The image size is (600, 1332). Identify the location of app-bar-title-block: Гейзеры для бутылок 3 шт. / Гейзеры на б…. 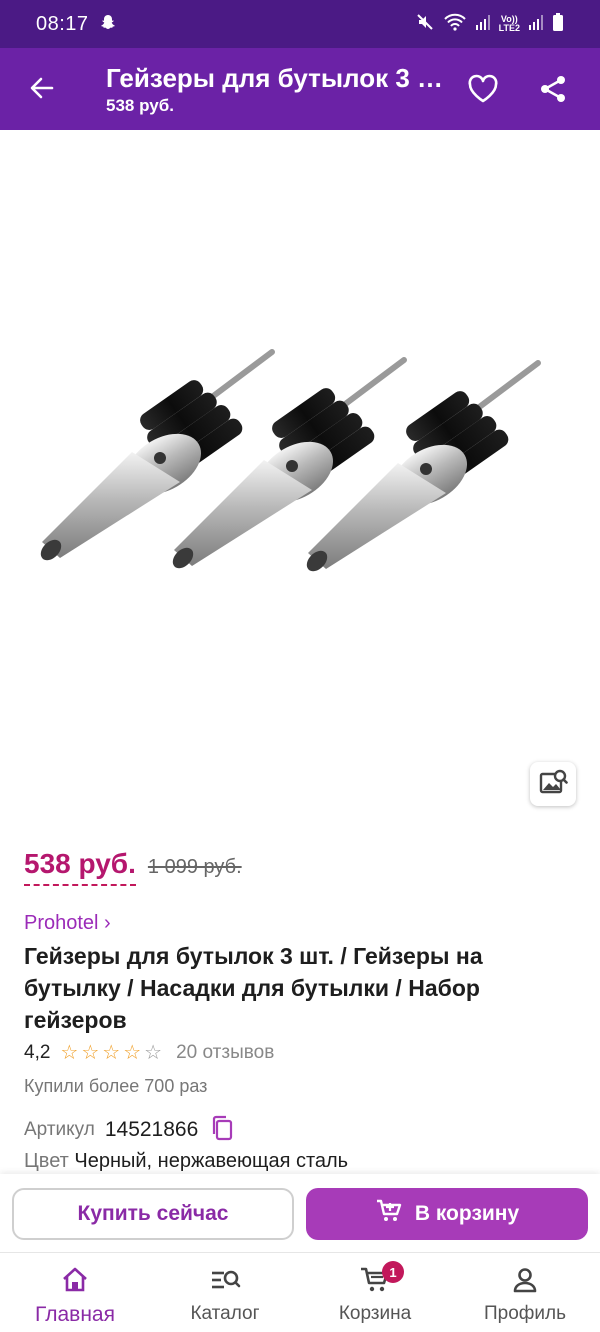
(276, 89).